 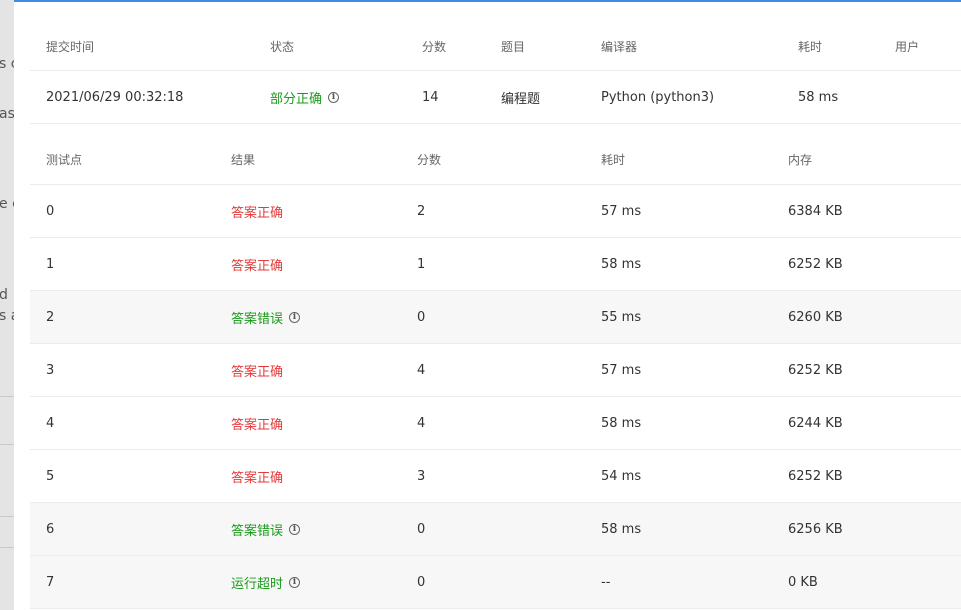 What do you see at coordinates (495, 529) in the screenshot?
I see `test-row: 6 答案错误 i 0 58 ms 6256 KB` at bounding box center [495, 529].